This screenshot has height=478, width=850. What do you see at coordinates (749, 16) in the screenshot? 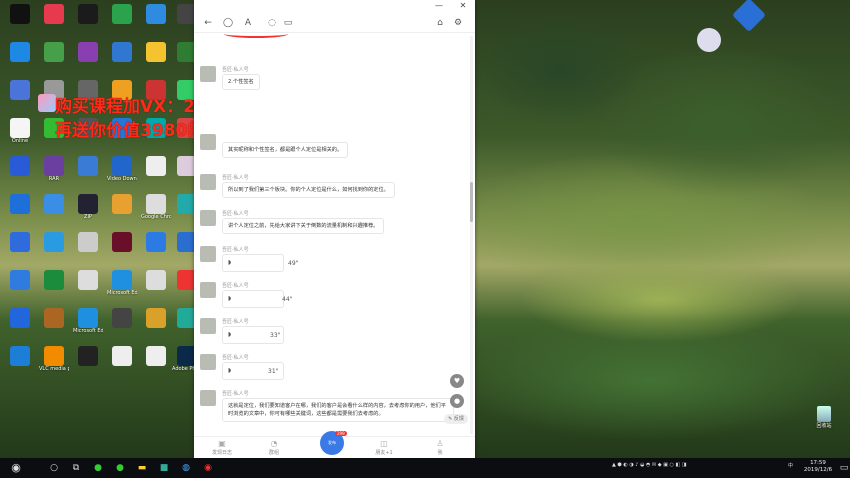
I see `hex-app-icon` at bounding box center [749, 16].